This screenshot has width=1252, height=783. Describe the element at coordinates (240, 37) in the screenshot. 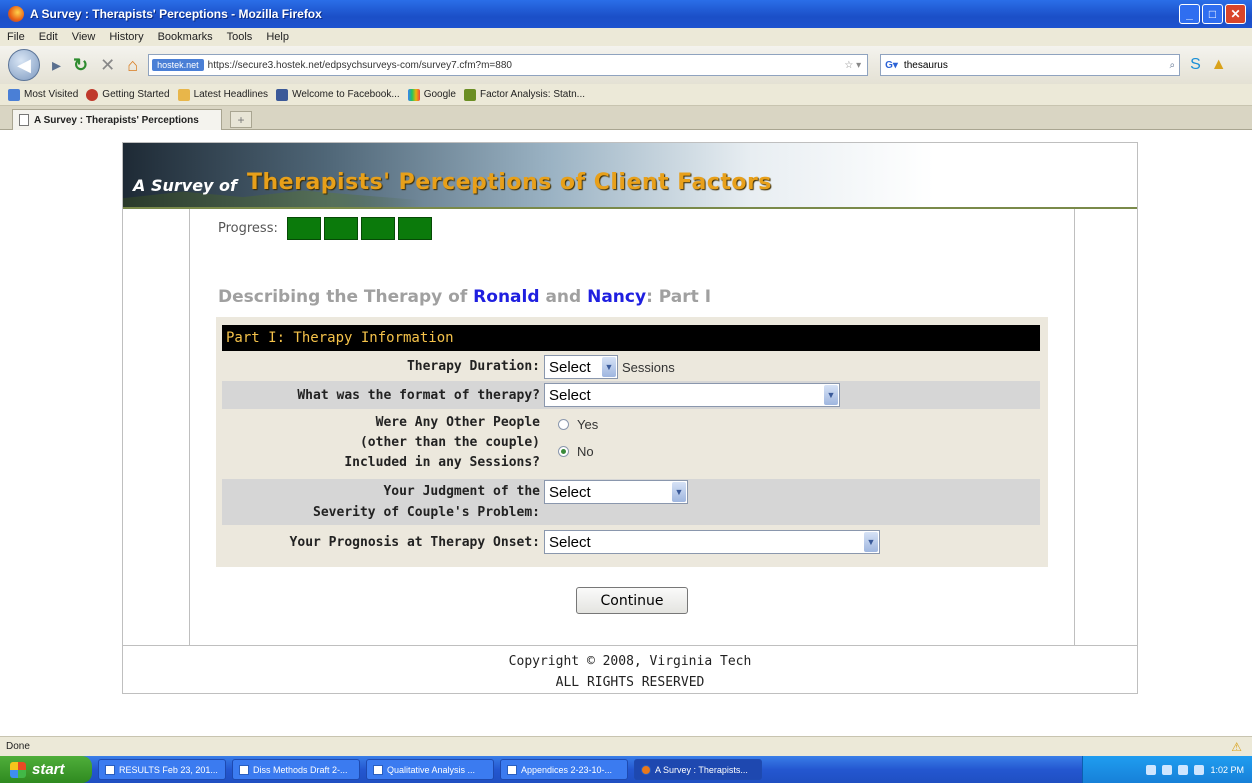

I see `menu-tools: Tools` at that location.